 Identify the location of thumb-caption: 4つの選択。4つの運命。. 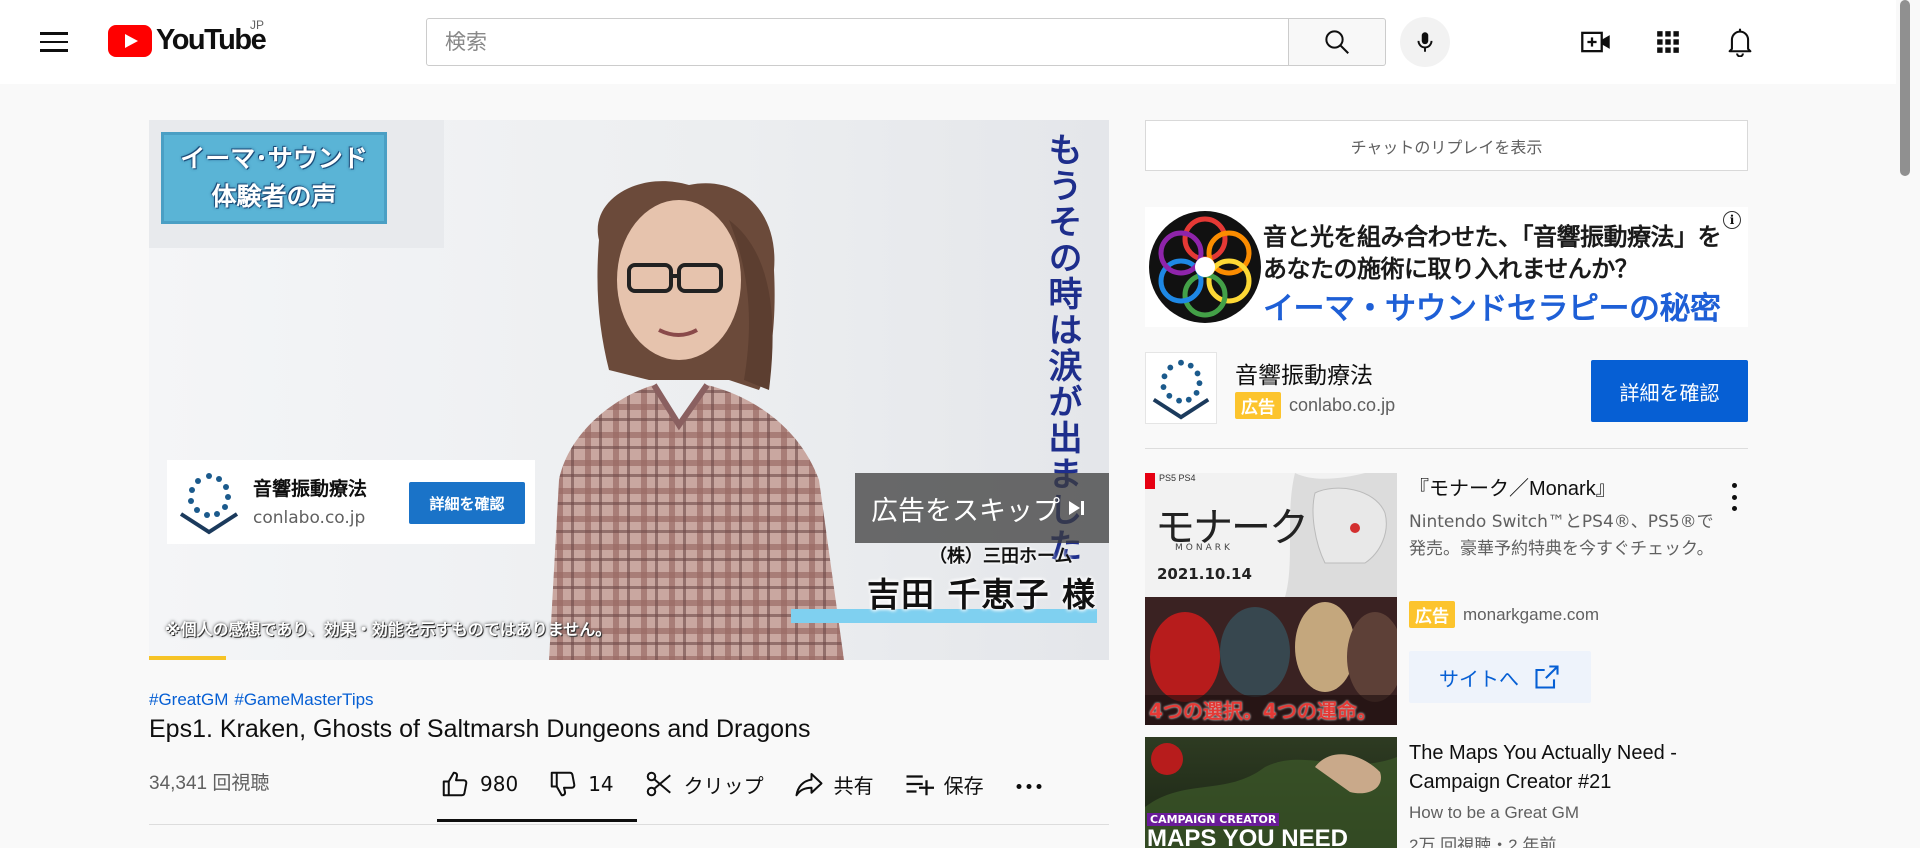
(1263, 711).